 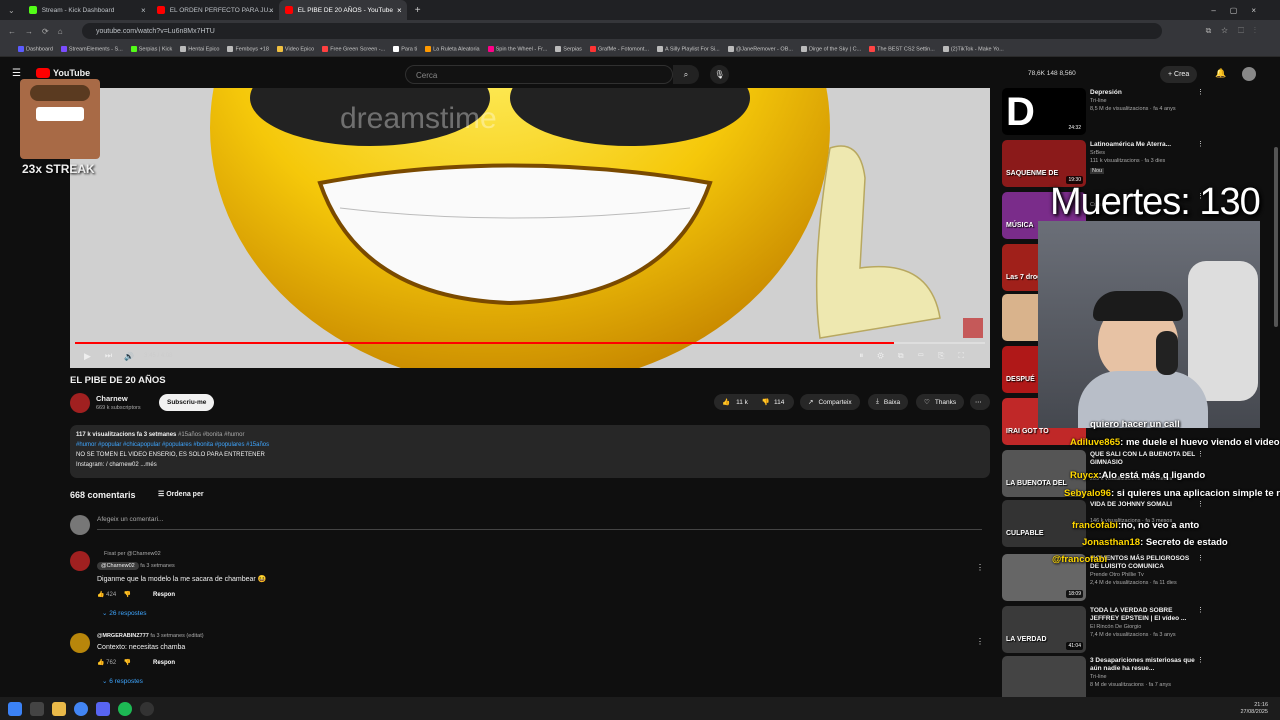 What do you see at coordinates (295, 48) in the screenshot?
I see `bookmark-item: Video Epico` at bounding box center [295, 48].